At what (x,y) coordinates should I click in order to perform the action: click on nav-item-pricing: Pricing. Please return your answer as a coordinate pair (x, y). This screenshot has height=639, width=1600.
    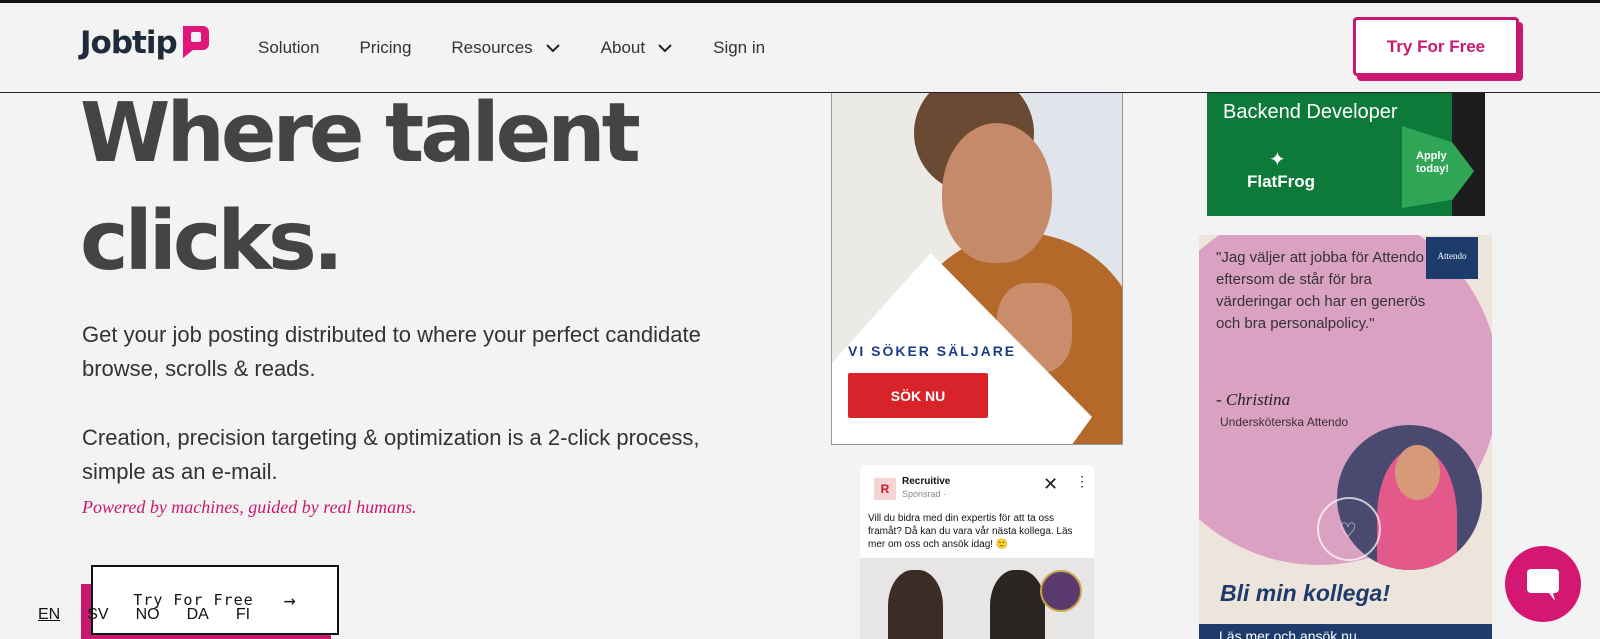
    Looking at the image, I should click on (385, 48).